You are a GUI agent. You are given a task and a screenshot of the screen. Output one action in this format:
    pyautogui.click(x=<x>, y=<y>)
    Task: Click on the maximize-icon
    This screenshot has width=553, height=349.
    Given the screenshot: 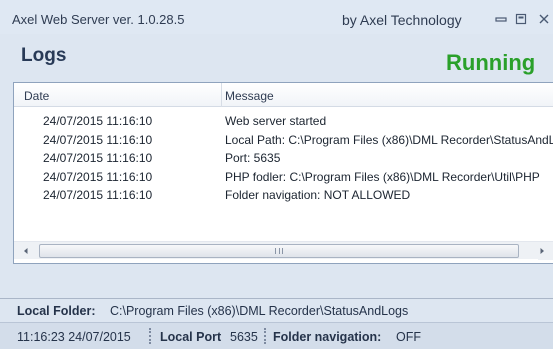 What is the action you would take?
    pyautogui.click(x=521, y=19)
    